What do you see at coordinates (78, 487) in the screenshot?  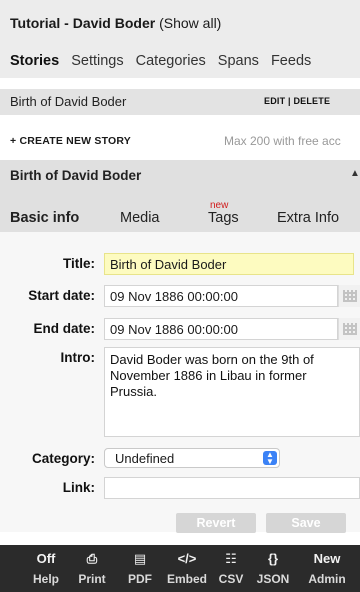 I see `link-label: Link:` at bounding box center [78, 487].